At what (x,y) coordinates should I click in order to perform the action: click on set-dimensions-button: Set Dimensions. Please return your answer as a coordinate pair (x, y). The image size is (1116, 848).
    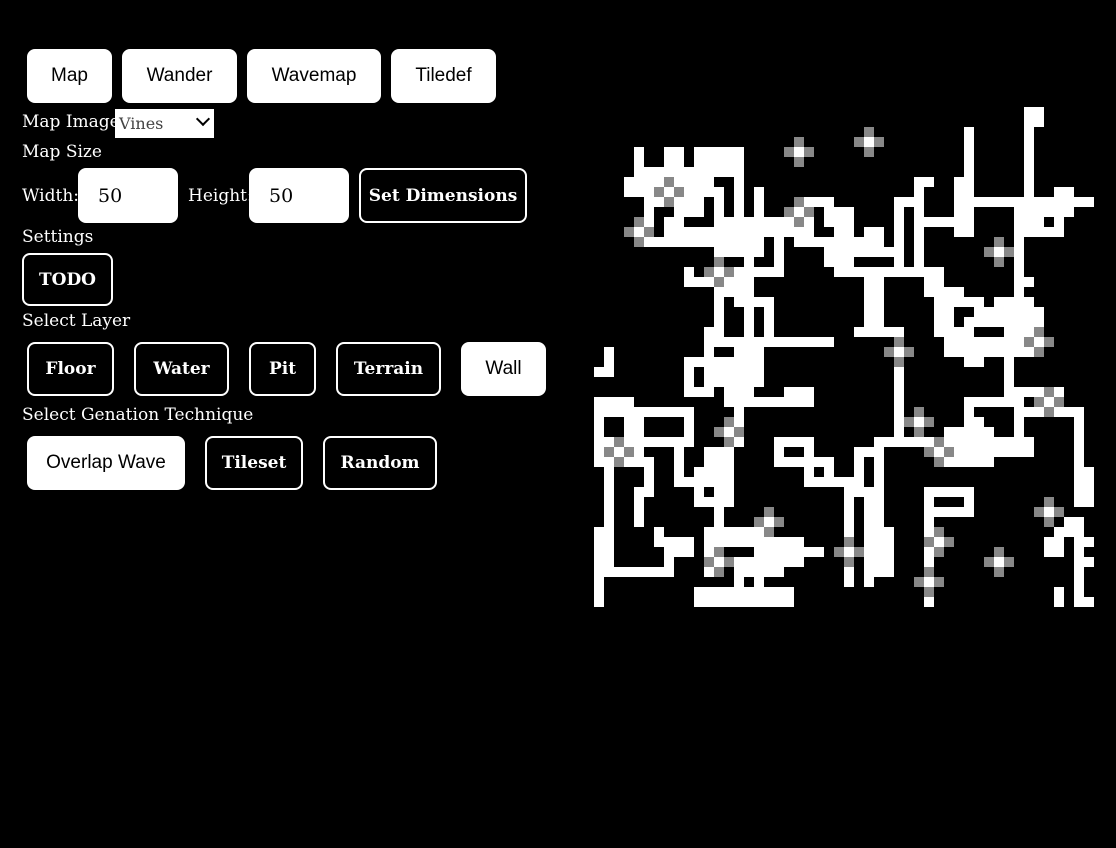
    Looking at the image, I should click on (443, 195).